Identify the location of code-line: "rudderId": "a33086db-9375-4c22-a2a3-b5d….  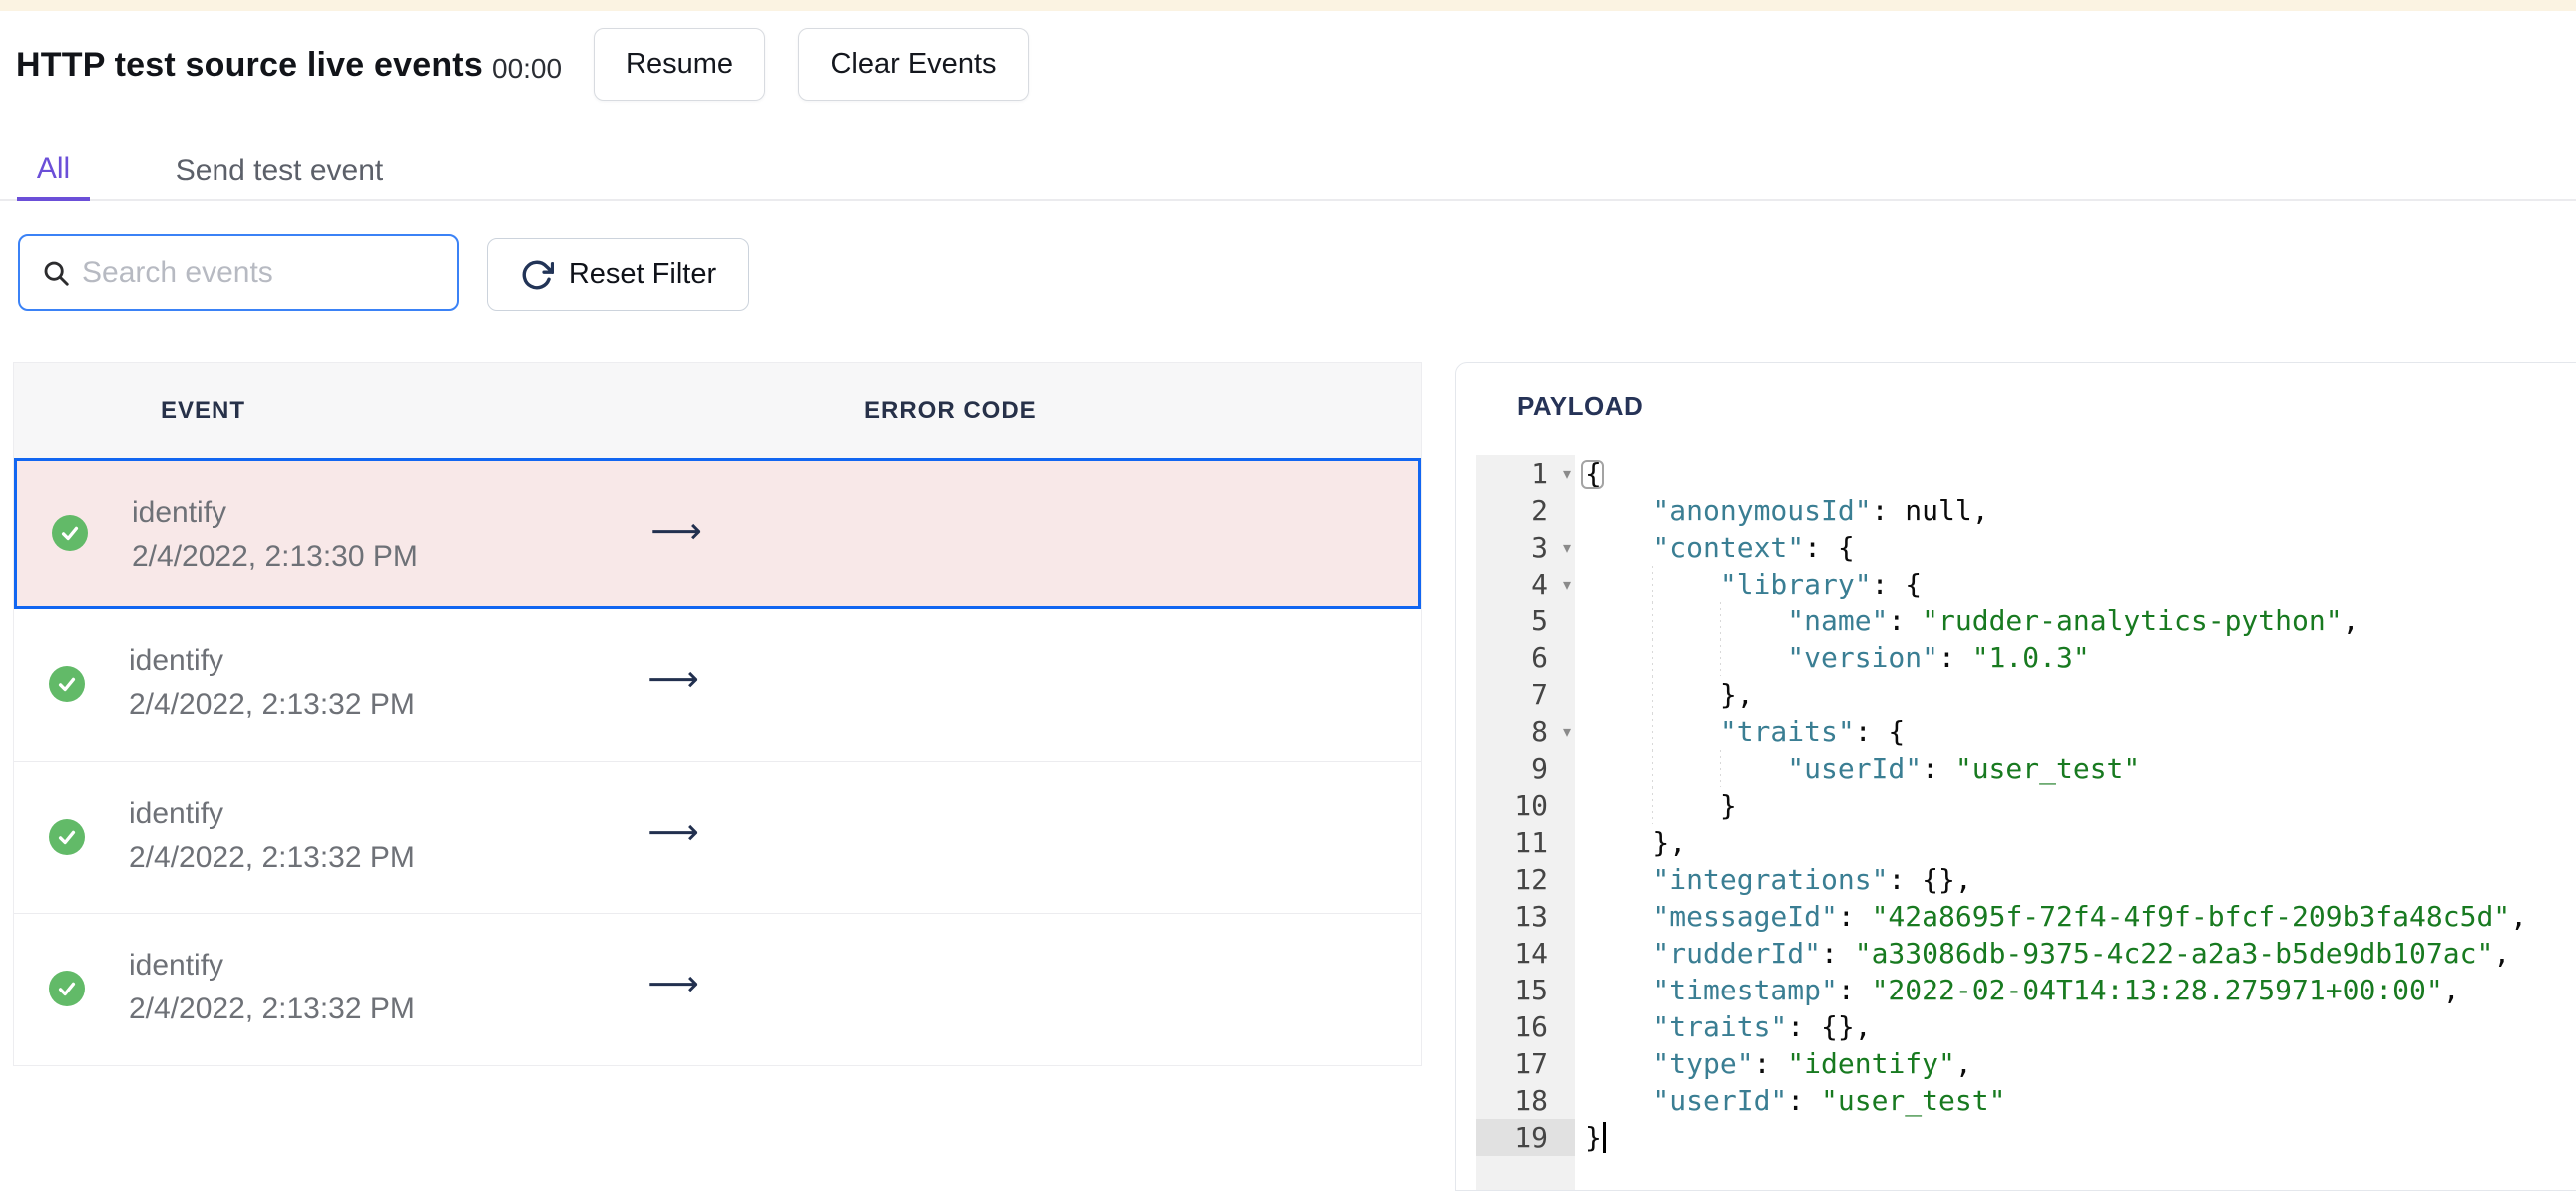
(2080, 954).